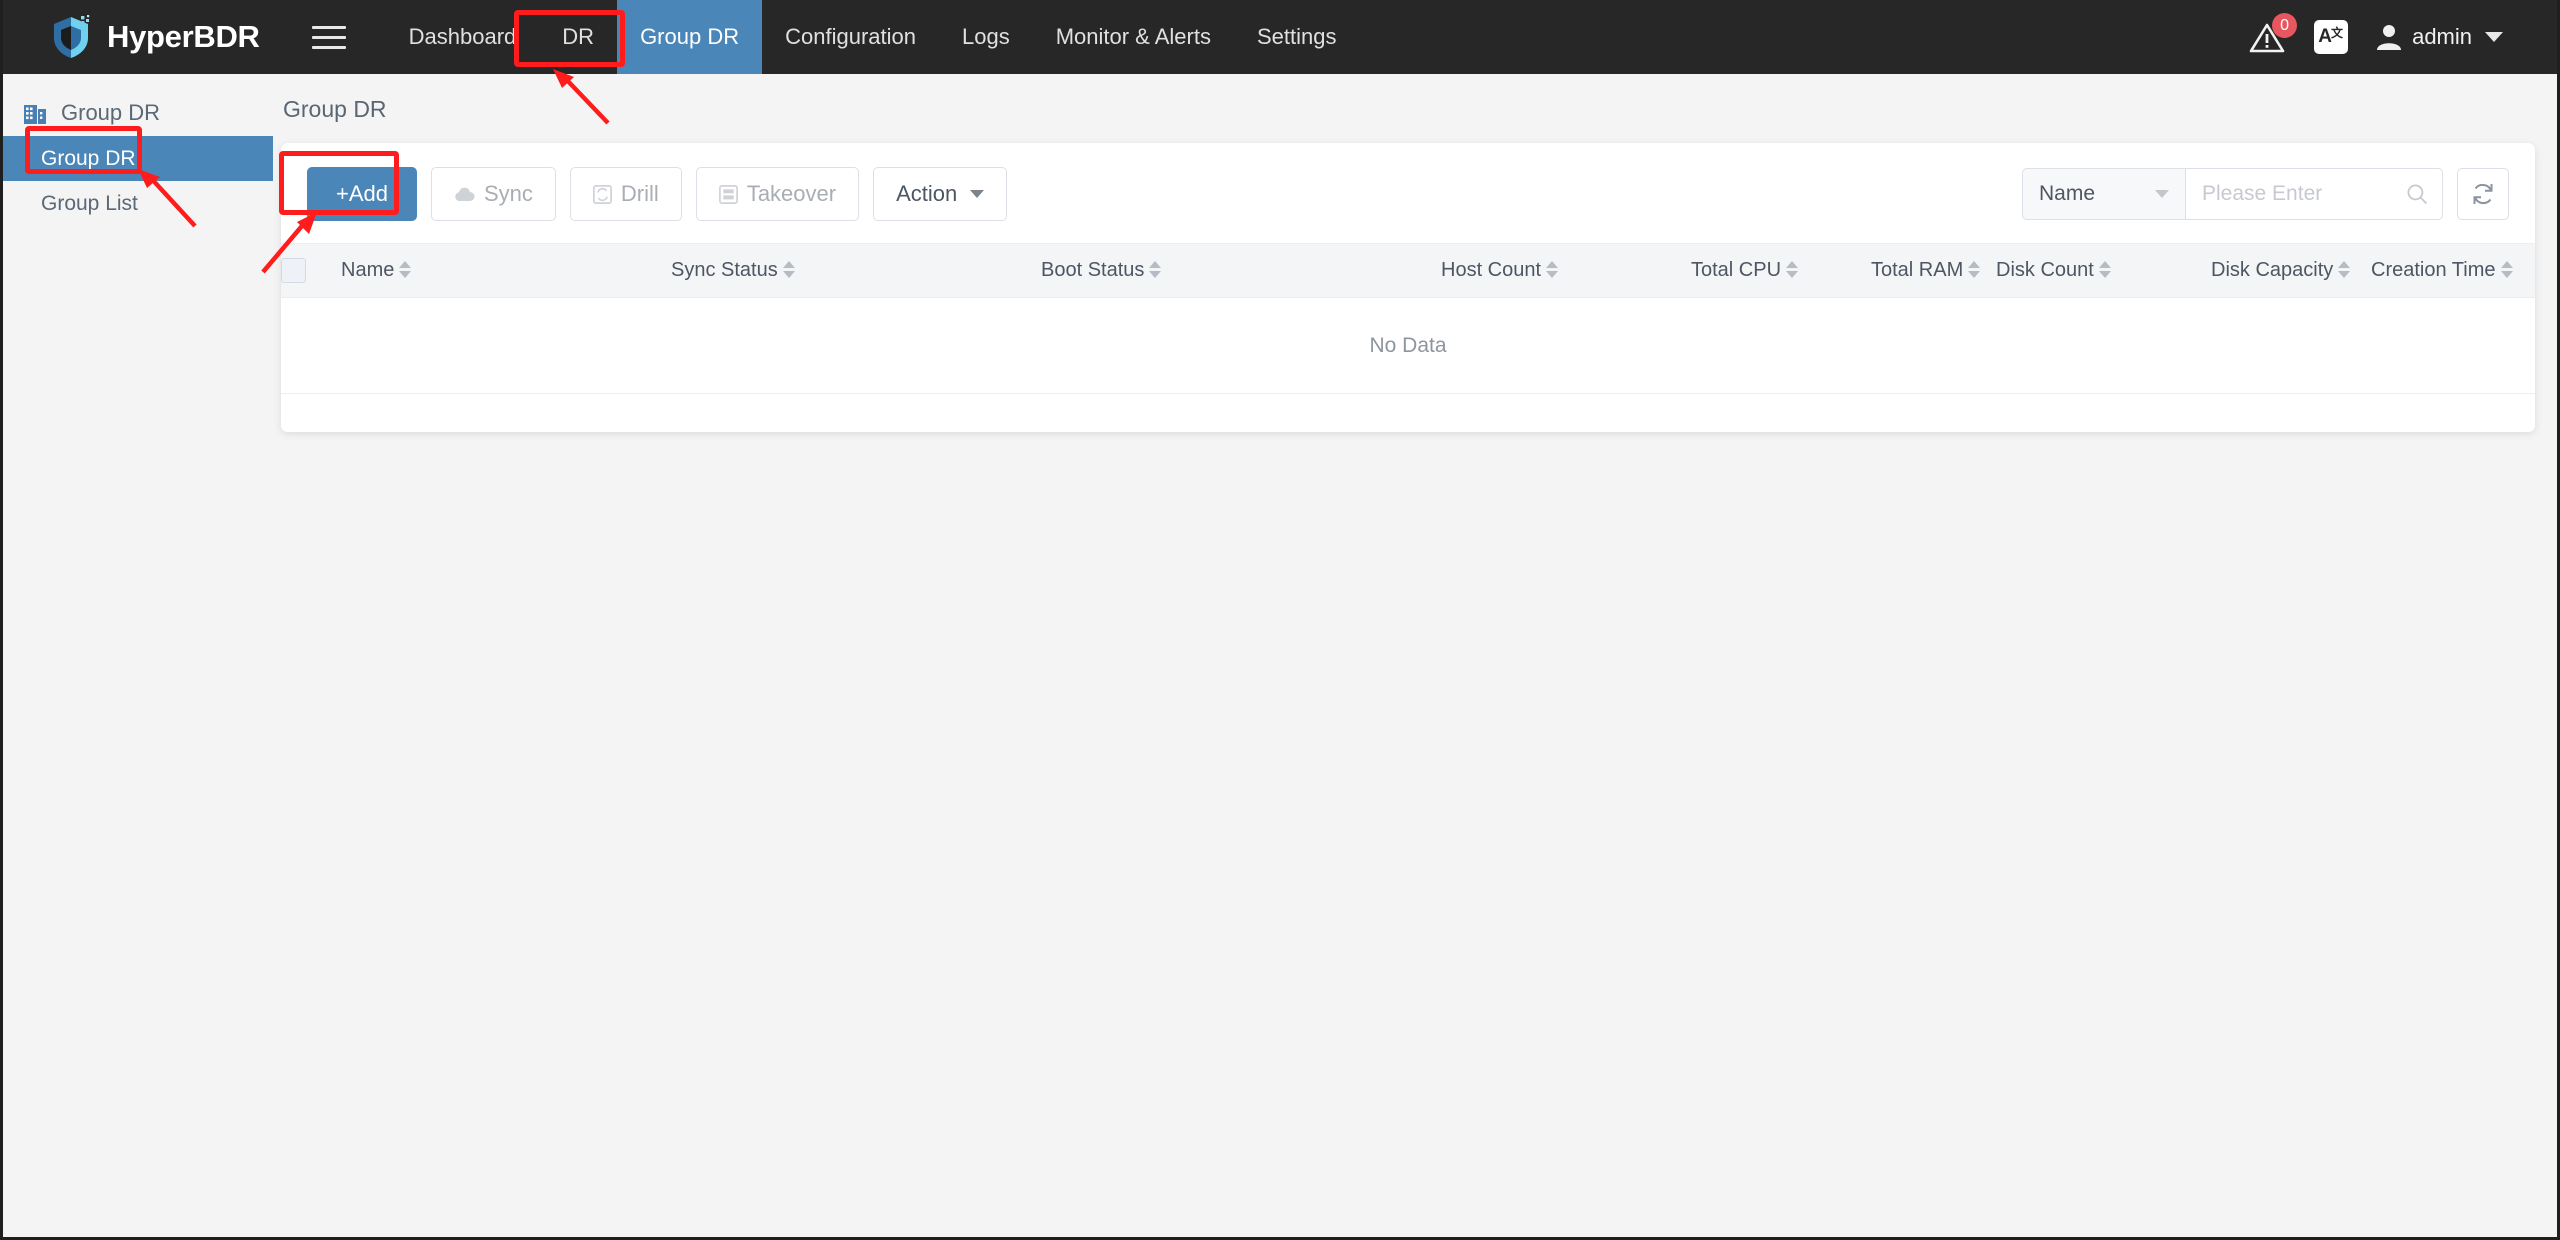  What do you see at coordinates (1133, 37) in the screenshot?
I see `nav-item-monitor-alerts: Monitor & Alerts` at bounding box center [1133, 37].